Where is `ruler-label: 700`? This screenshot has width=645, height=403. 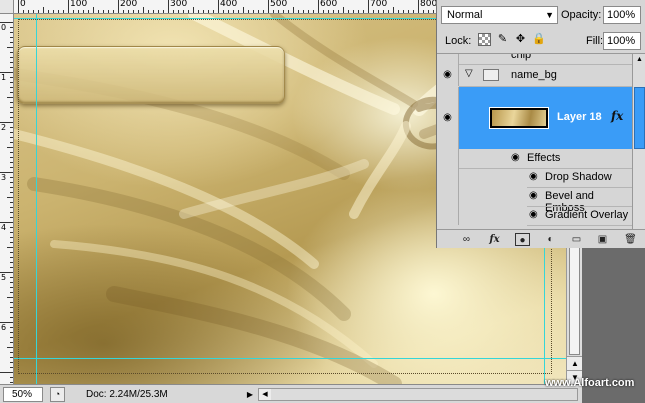 ruler-label: 700 is located at coordinates (379, 4).